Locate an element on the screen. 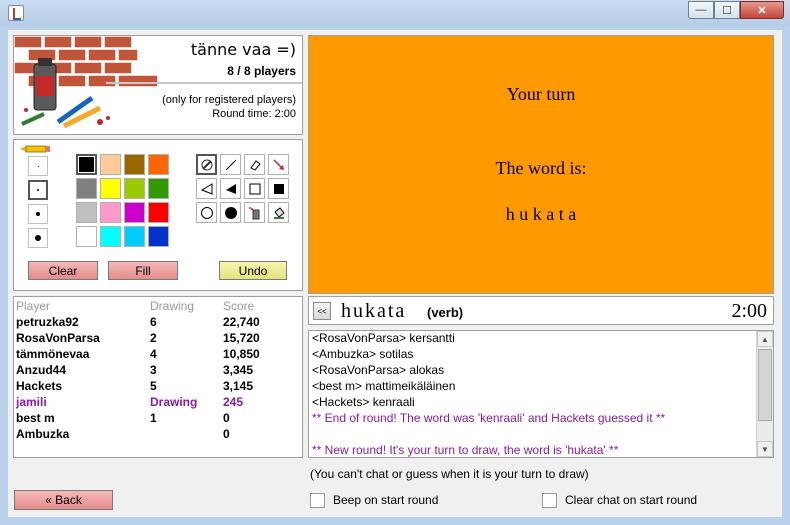  player-score: 15,720 is located at coordinates (241, 338).